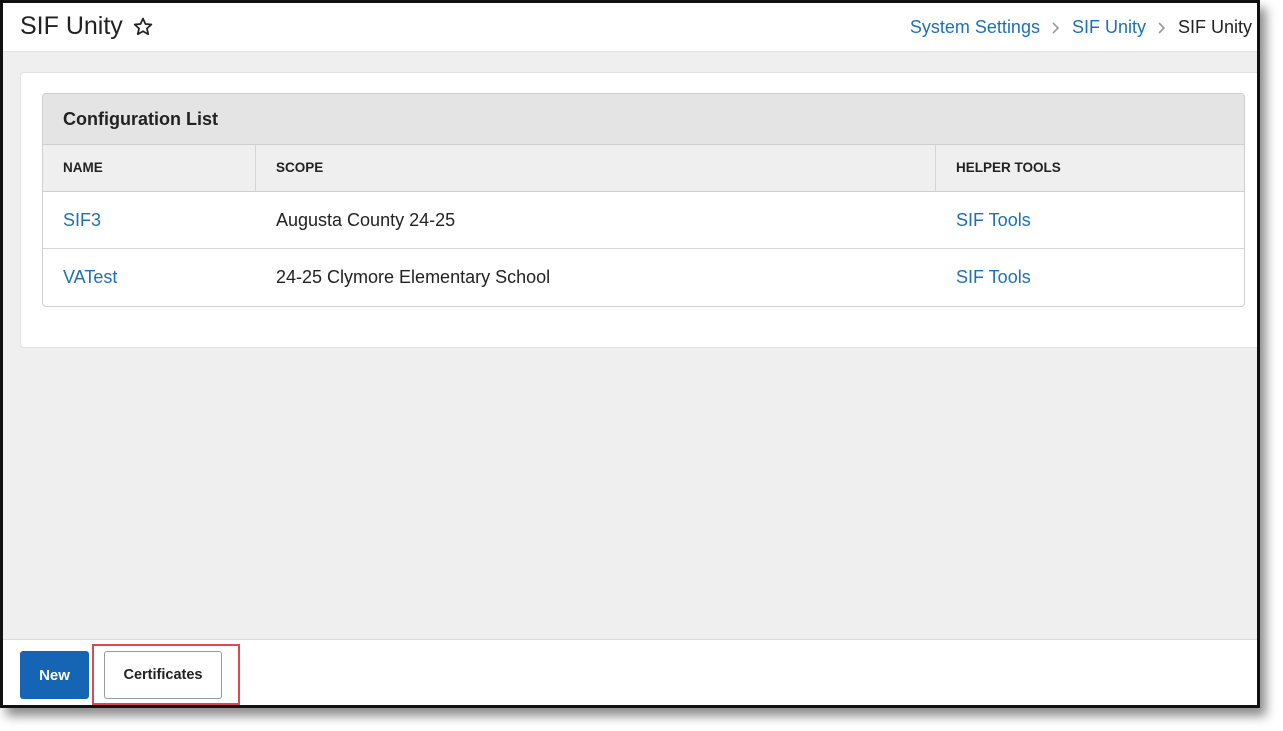  Describe the element at coordinates (82, 220) in the screenshot. I see `config-name-link: SIF3` at that location.